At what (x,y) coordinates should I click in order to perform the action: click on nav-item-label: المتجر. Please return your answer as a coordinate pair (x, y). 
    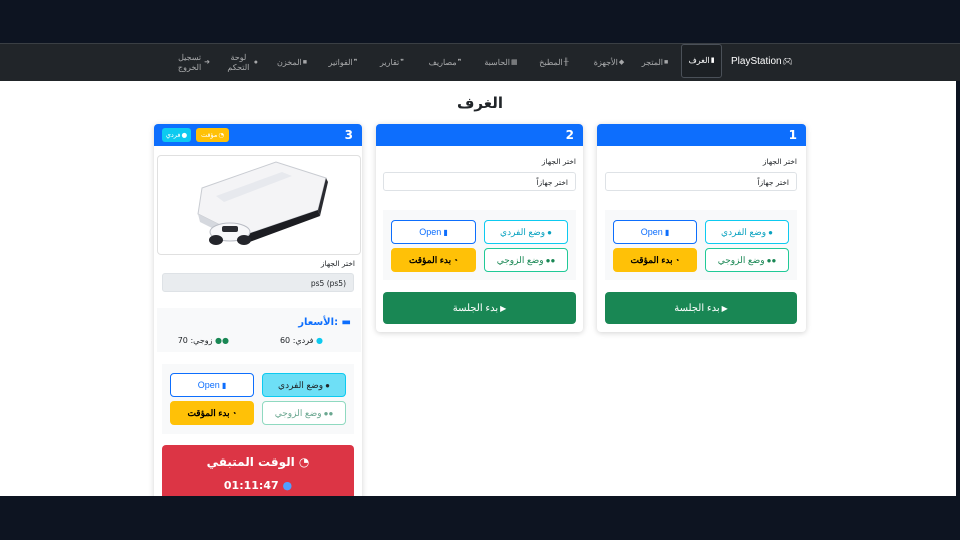
    Looking at the image, I should click on (652, 62).